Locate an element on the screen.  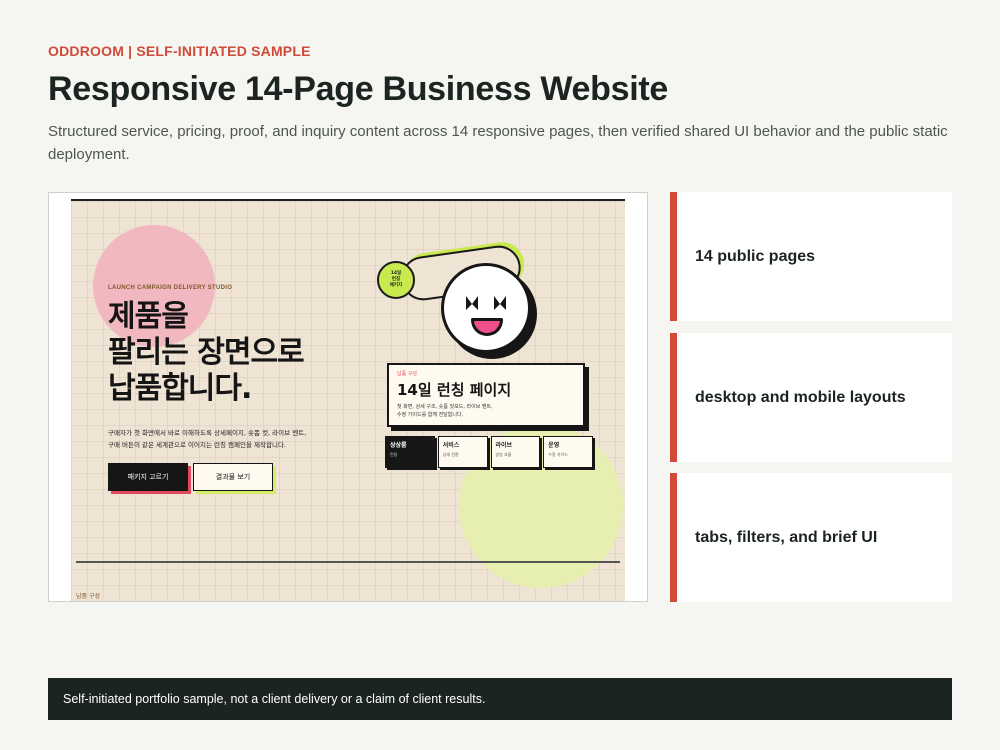
feature-card: desktop and mobile layouts is located at coordinates (811, 397).